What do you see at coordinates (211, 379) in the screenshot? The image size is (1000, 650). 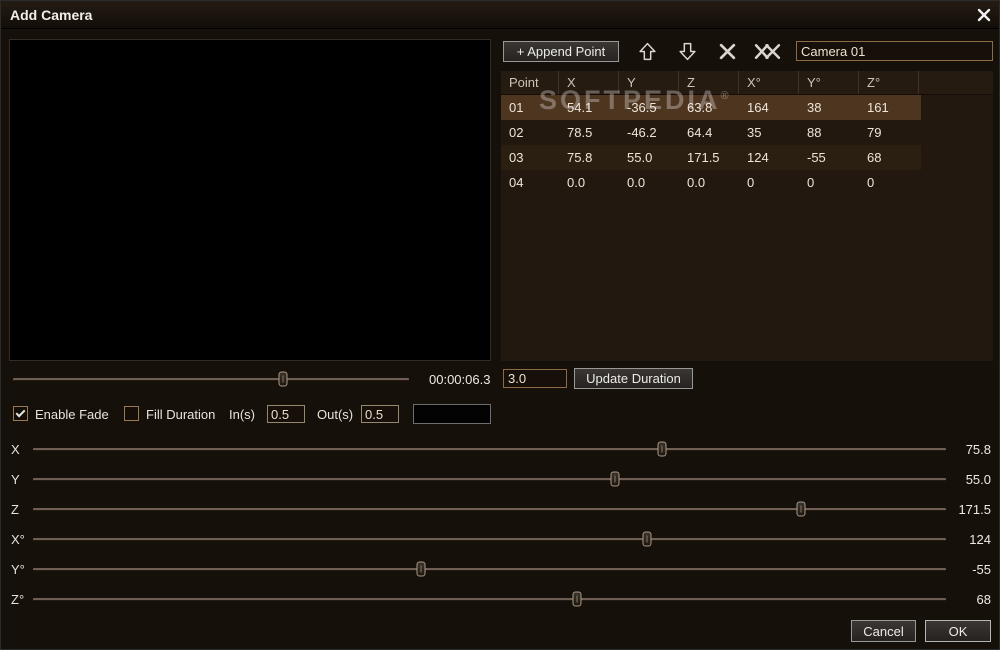 I see `timeline-slider` at bounding box center [211, 379].